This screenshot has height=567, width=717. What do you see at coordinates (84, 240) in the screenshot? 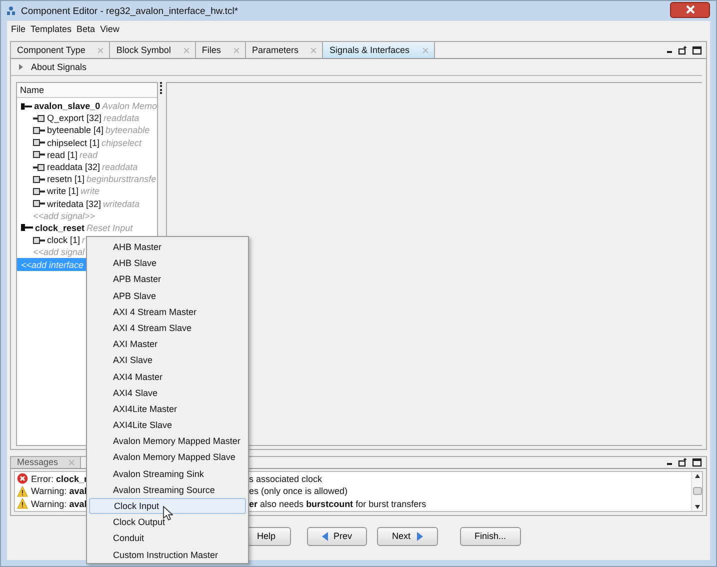
I see `signal-type: r` at bounding box center [84, 240].